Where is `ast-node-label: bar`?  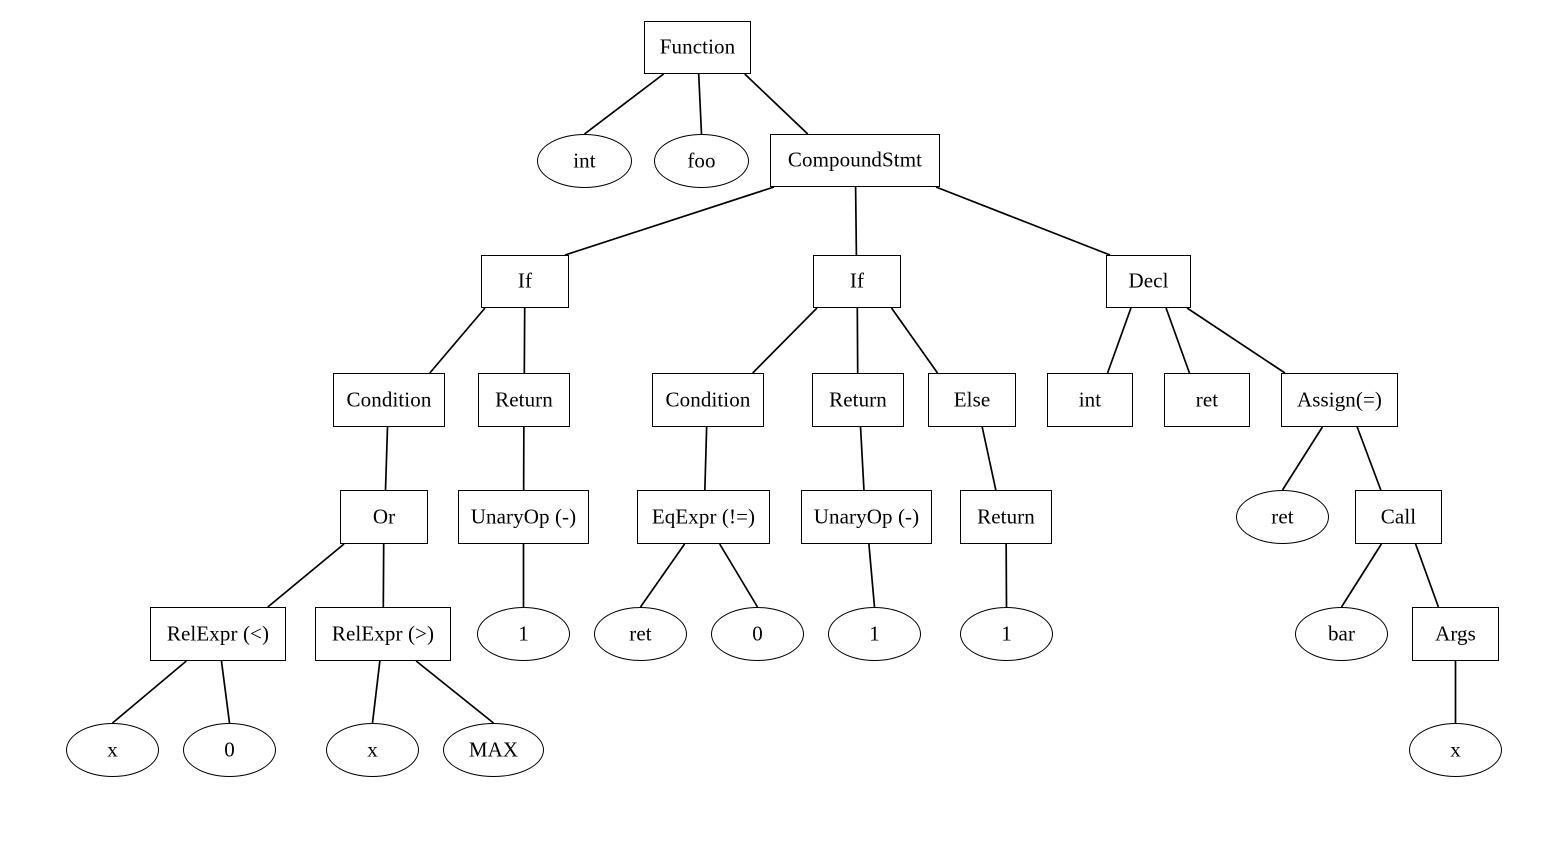
ast-node-label: bar is located at coordinates (1341, 633).